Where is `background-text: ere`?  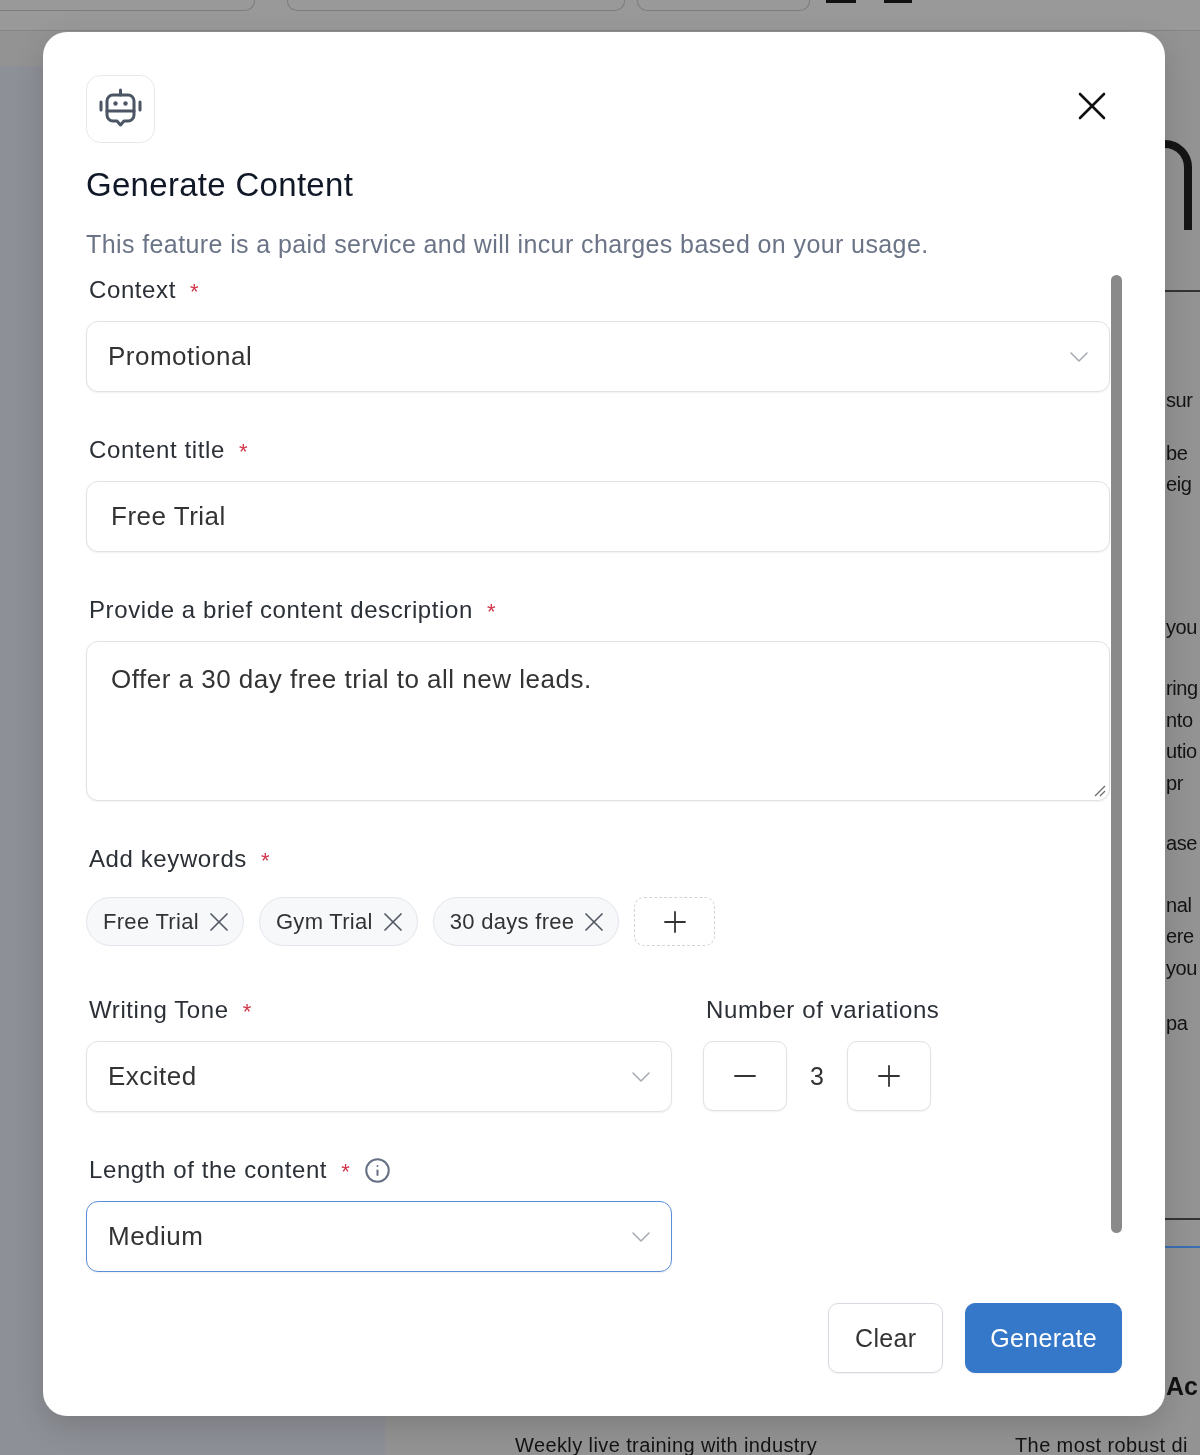 background-text: ere is located at coordinates (1180, 936).